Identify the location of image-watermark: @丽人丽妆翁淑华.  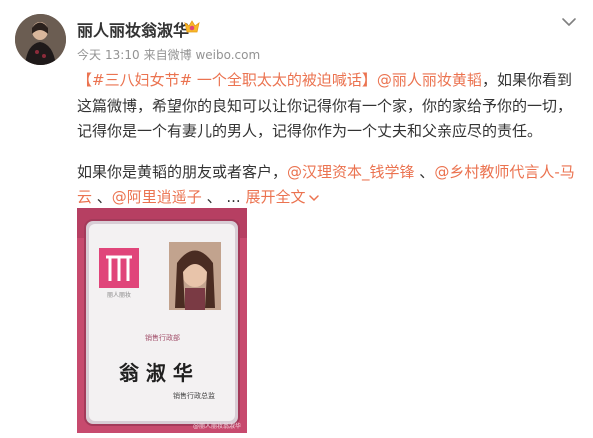
(217, 426).